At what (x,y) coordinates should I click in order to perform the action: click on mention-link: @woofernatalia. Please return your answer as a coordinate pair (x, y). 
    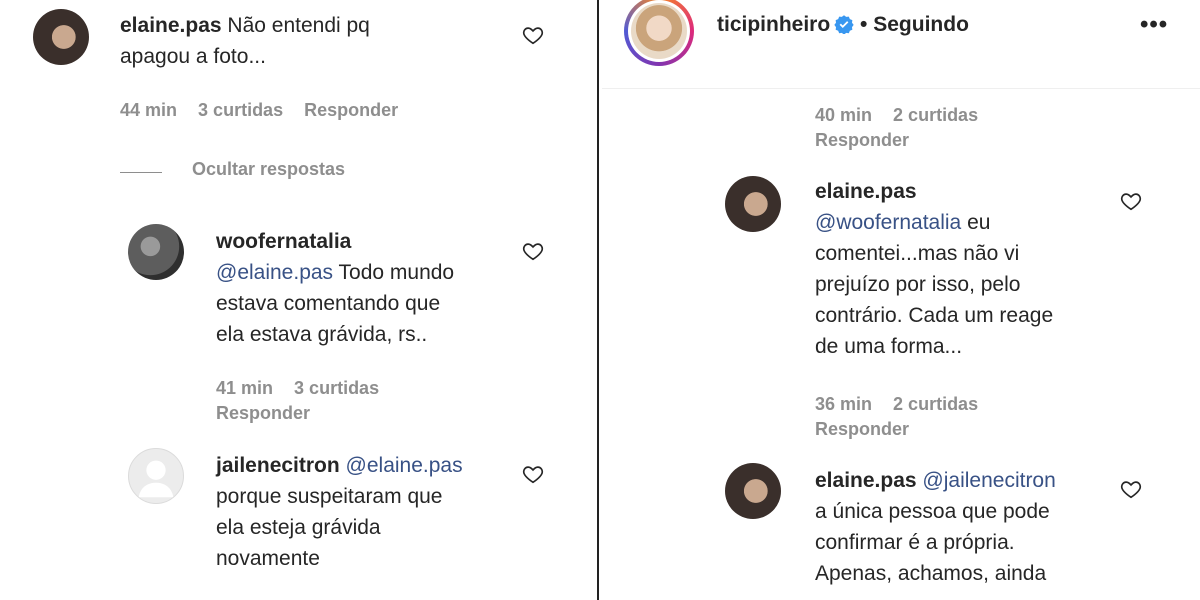
    Looking at the image, I should click on (888, 222).